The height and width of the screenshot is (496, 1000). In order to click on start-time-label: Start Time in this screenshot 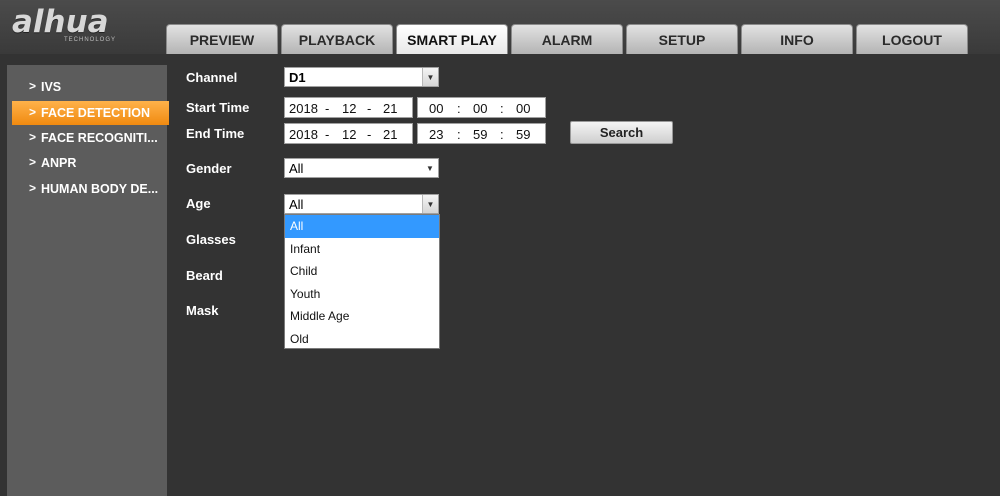, I will do `click(218, 107)`.